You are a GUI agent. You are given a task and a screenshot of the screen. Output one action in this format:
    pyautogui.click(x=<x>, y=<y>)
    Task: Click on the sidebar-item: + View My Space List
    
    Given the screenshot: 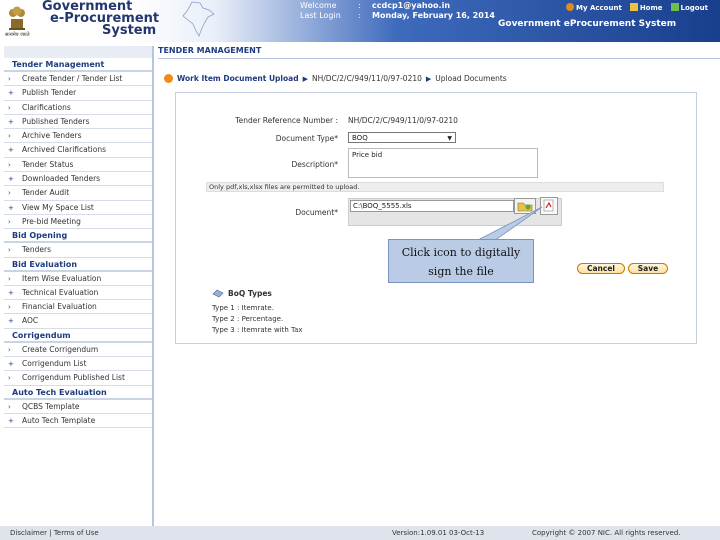 What is the action you would take?
    pyautogui.click(x=78, y=208)
    